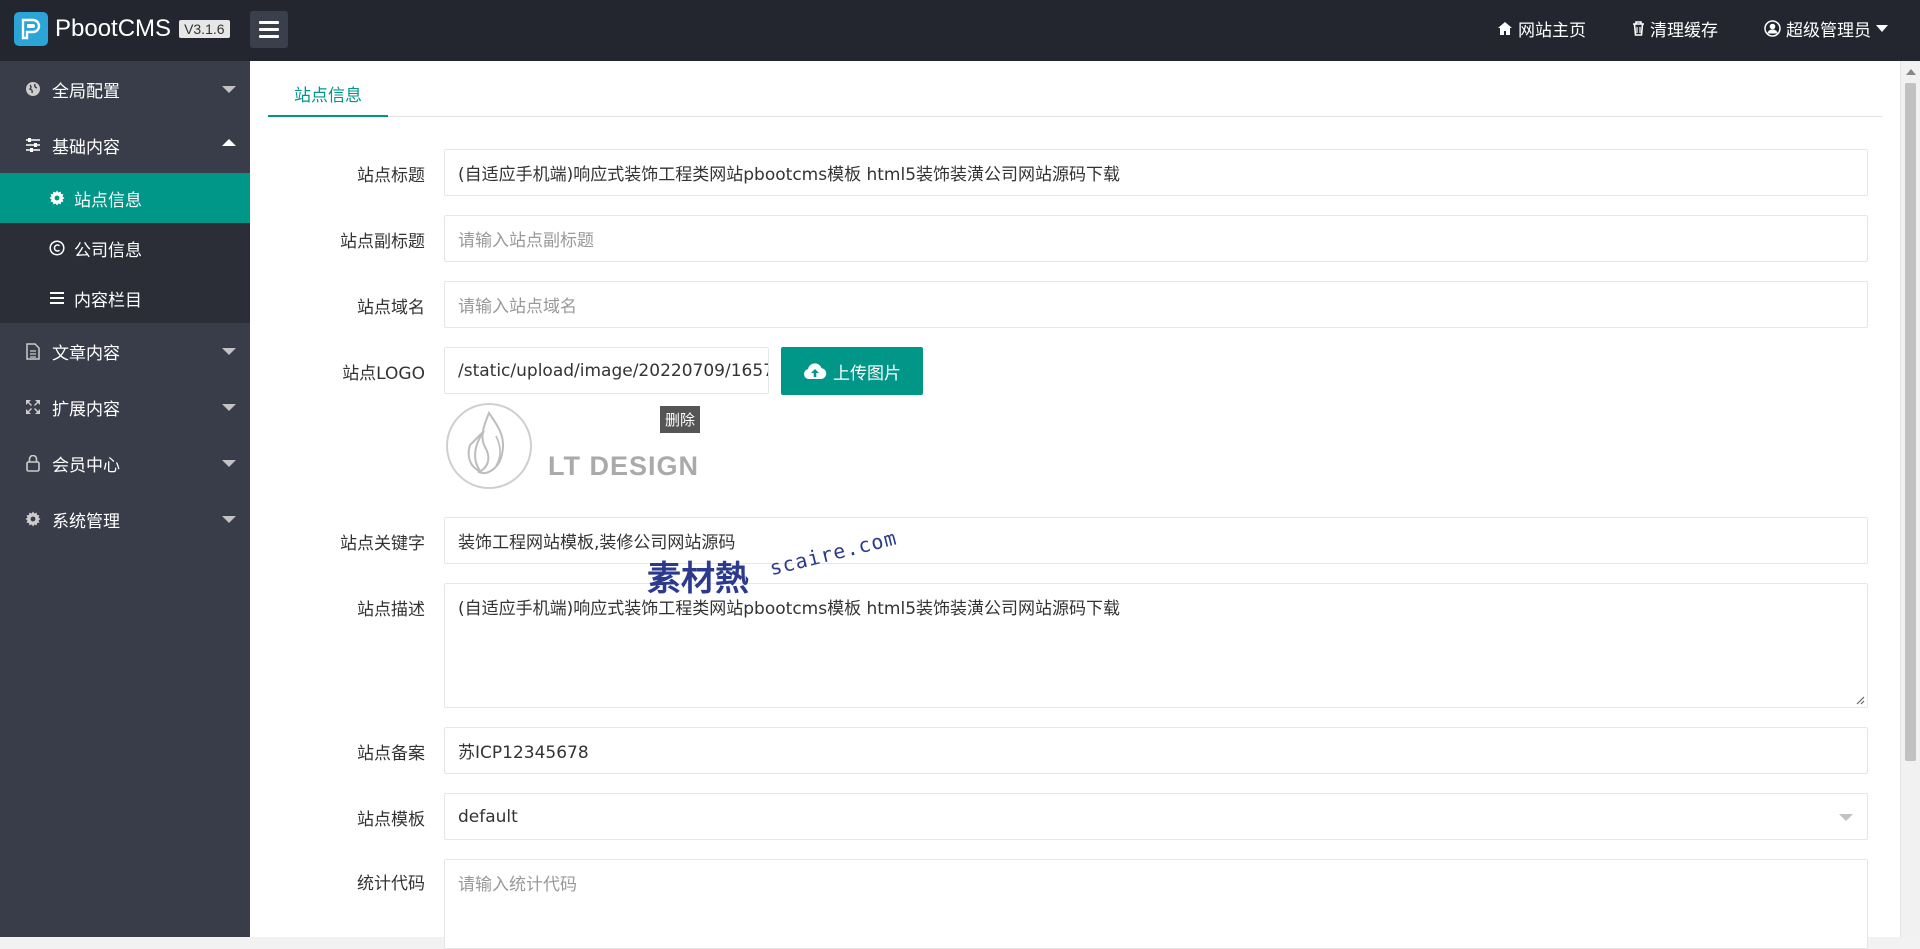  I want to click on upload-button-label: 上传图片, so click(867, 373).